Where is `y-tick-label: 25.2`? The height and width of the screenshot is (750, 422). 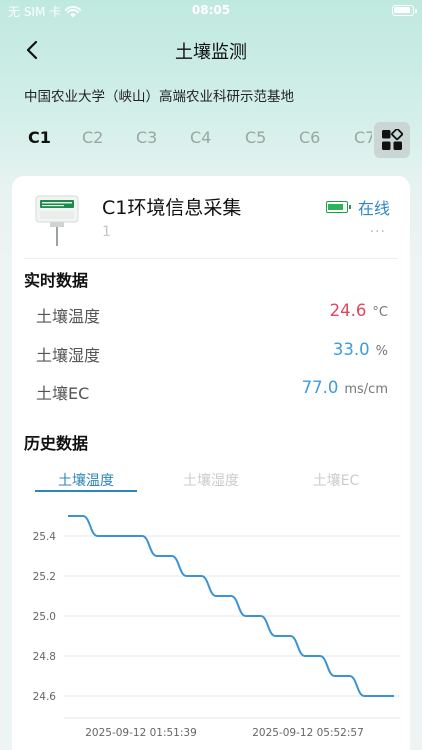
y-tick-label: 25.2 is located at coordinates (44, 577).